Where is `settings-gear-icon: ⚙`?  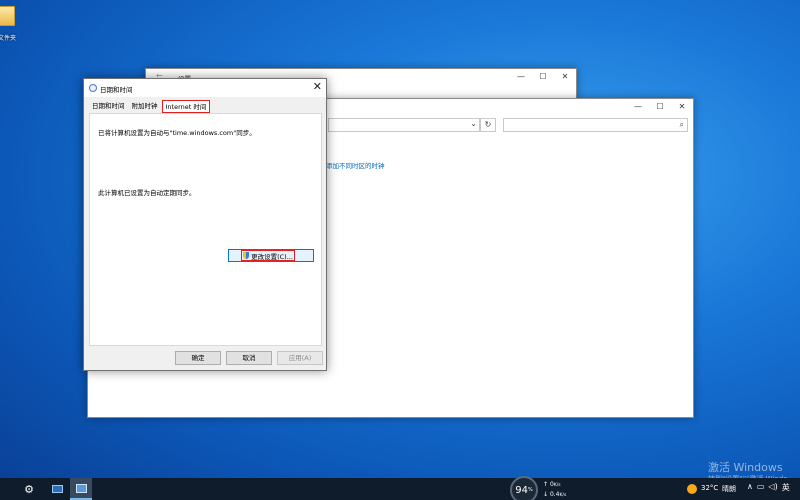 settings-gear-icon: ⚙ is located at coordinates (29, 489).